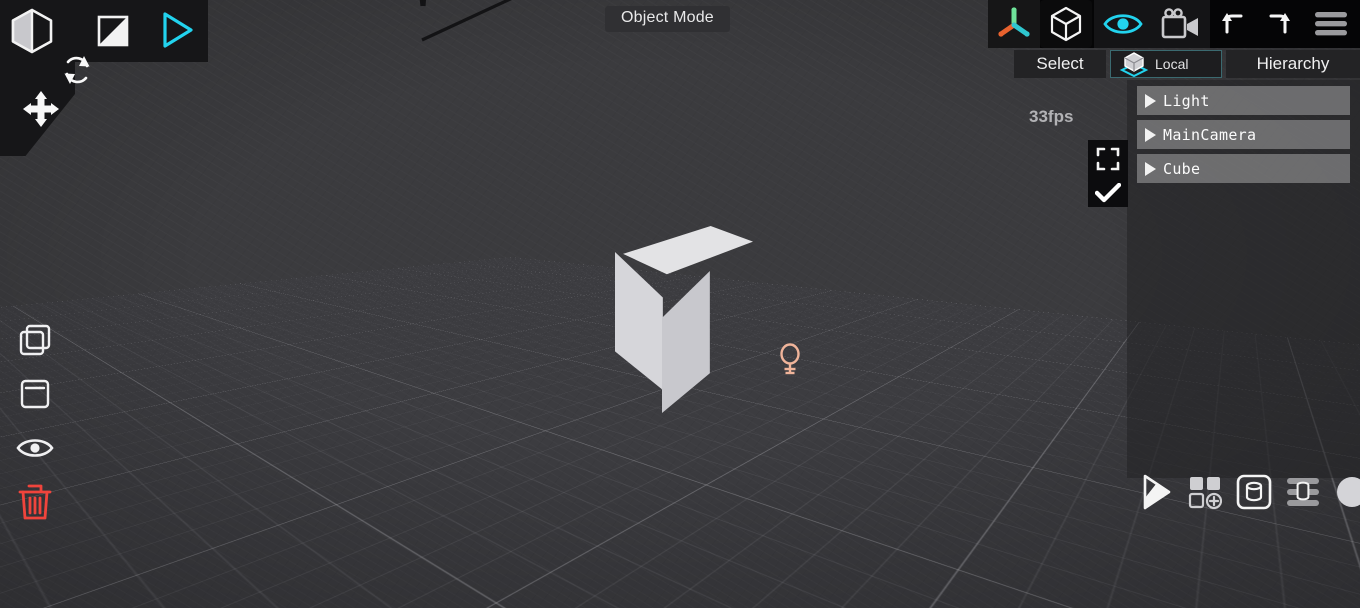 This screenshot has height=608, width=1360. What do you see at coordinates (1210, 134) in the screenshot?
I see `hierarchy-item-label: MainCamera` at bounding box center [1210, 134].